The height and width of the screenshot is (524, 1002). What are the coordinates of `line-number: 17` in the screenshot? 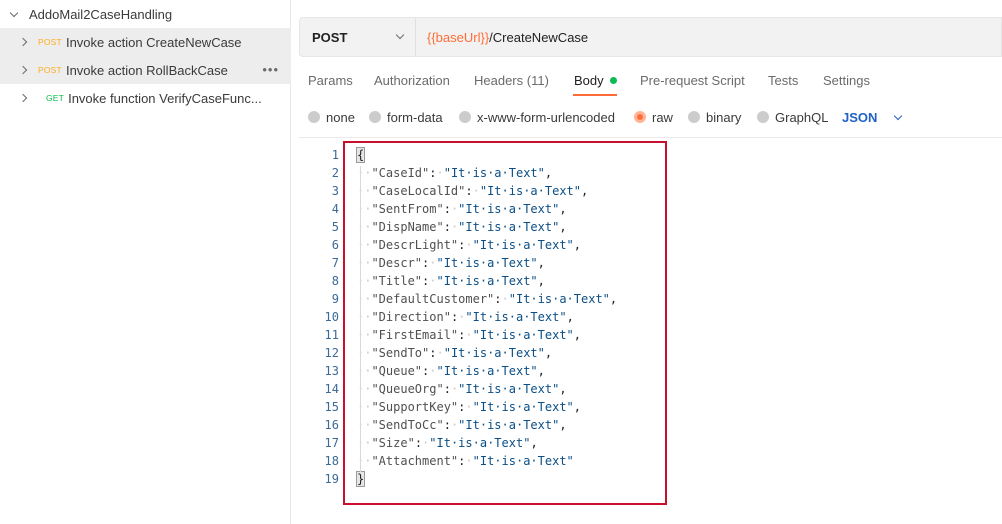 It's located at (331, 443).